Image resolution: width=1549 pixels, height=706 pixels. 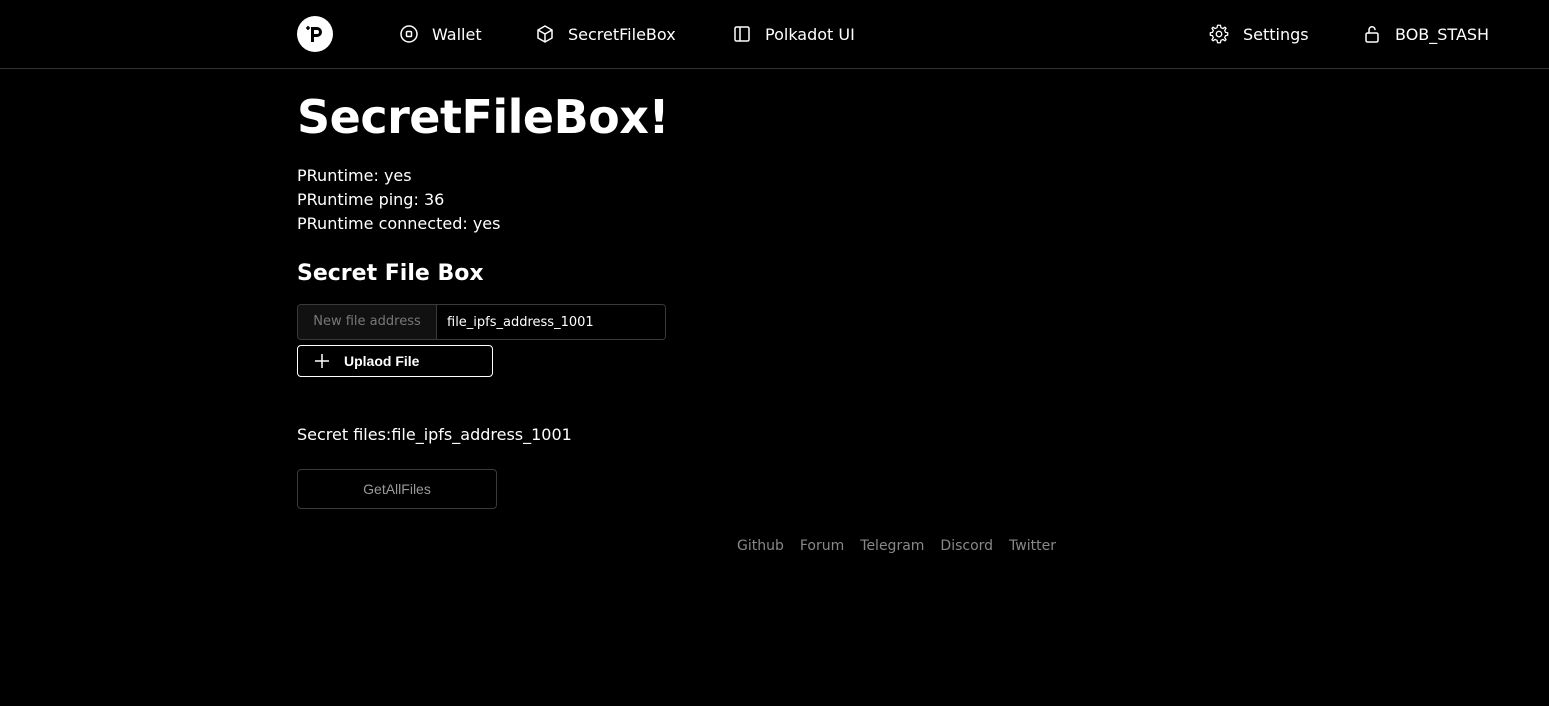 I want to click on unlock-icon, so click(x=1372, y=34).